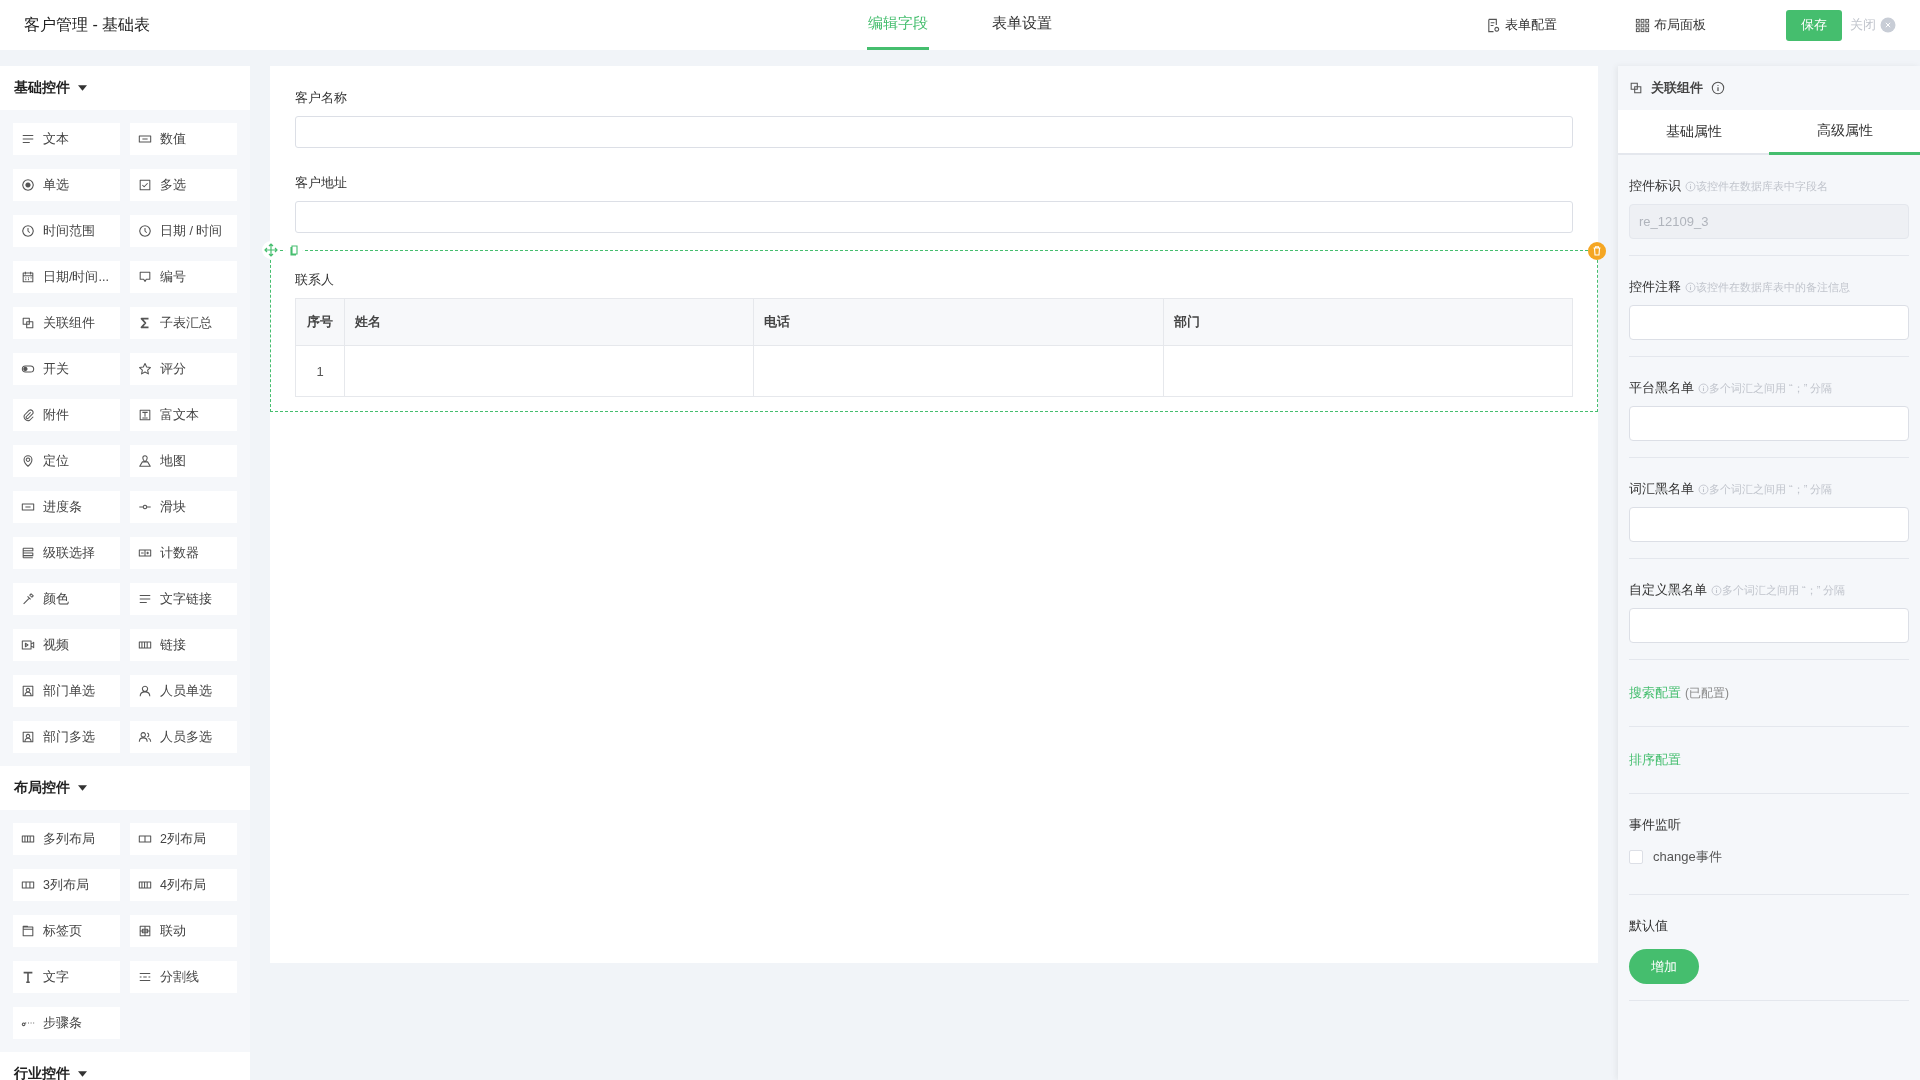 This screenshot has height=1080, width=1920. What do you see at coordinates (66, 461) in the screenshot?
I see `palette-item: 定位` at bounding box center [66, 461].